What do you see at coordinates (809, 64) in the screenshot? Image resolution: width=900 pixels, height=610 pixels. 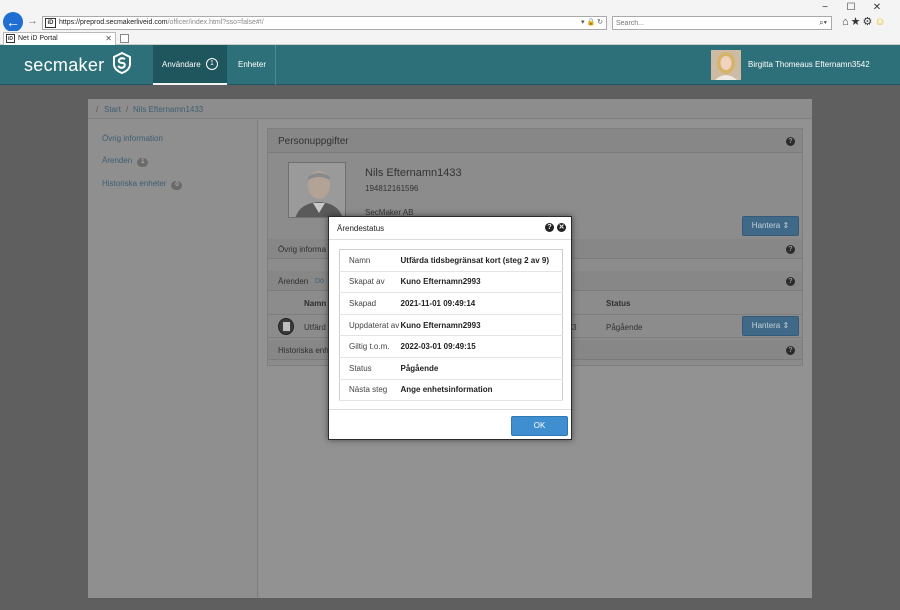 I see `user-name: Birgitta Thomeaus Efternamn3542` at bounding box center [809, 64].